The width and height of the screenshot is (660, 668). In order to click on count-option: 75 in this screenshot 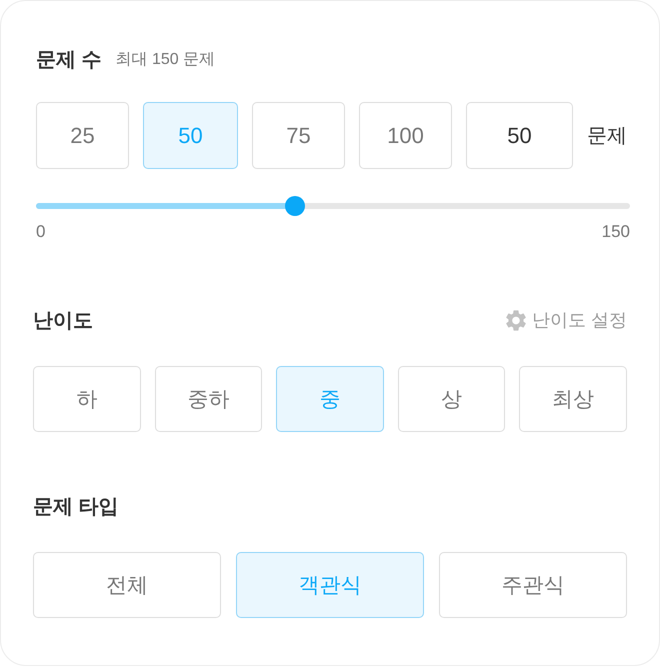, I will do `click(298, 135)`.